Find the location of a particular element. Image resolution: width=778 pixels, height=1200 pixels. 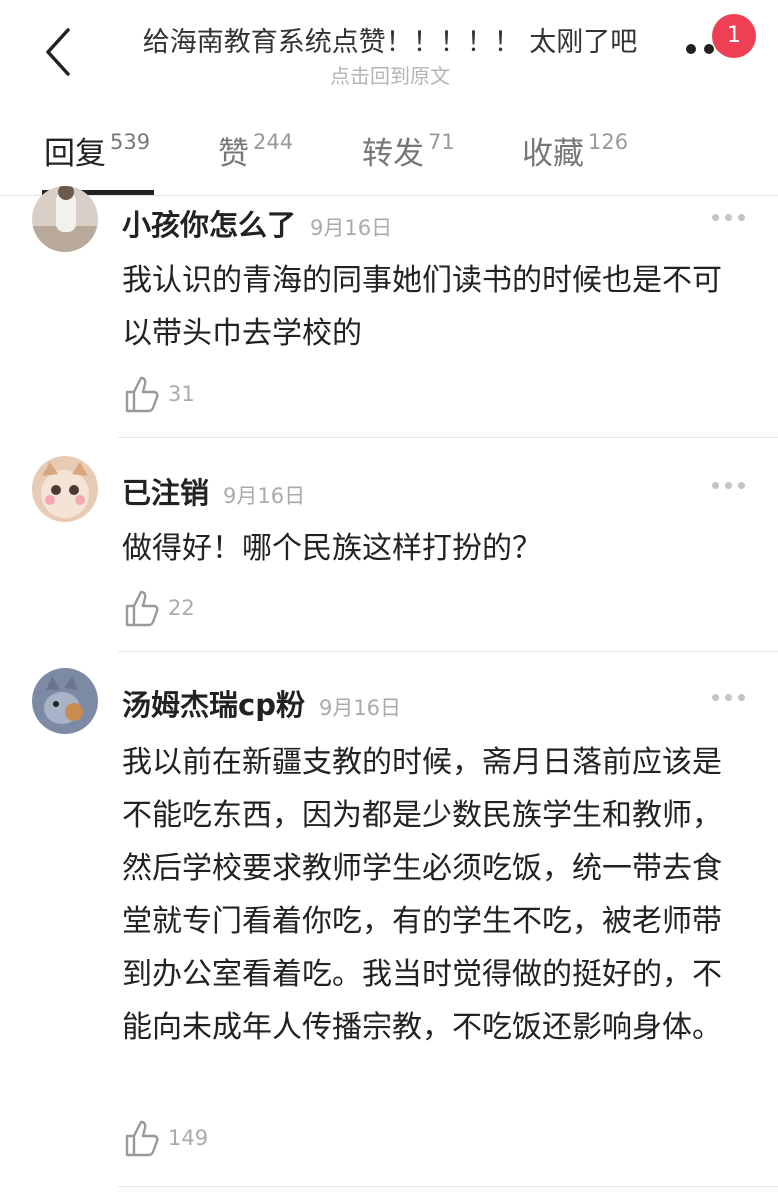

comment-author: 已注销 9月16日 is located at coordinates (213, 491).